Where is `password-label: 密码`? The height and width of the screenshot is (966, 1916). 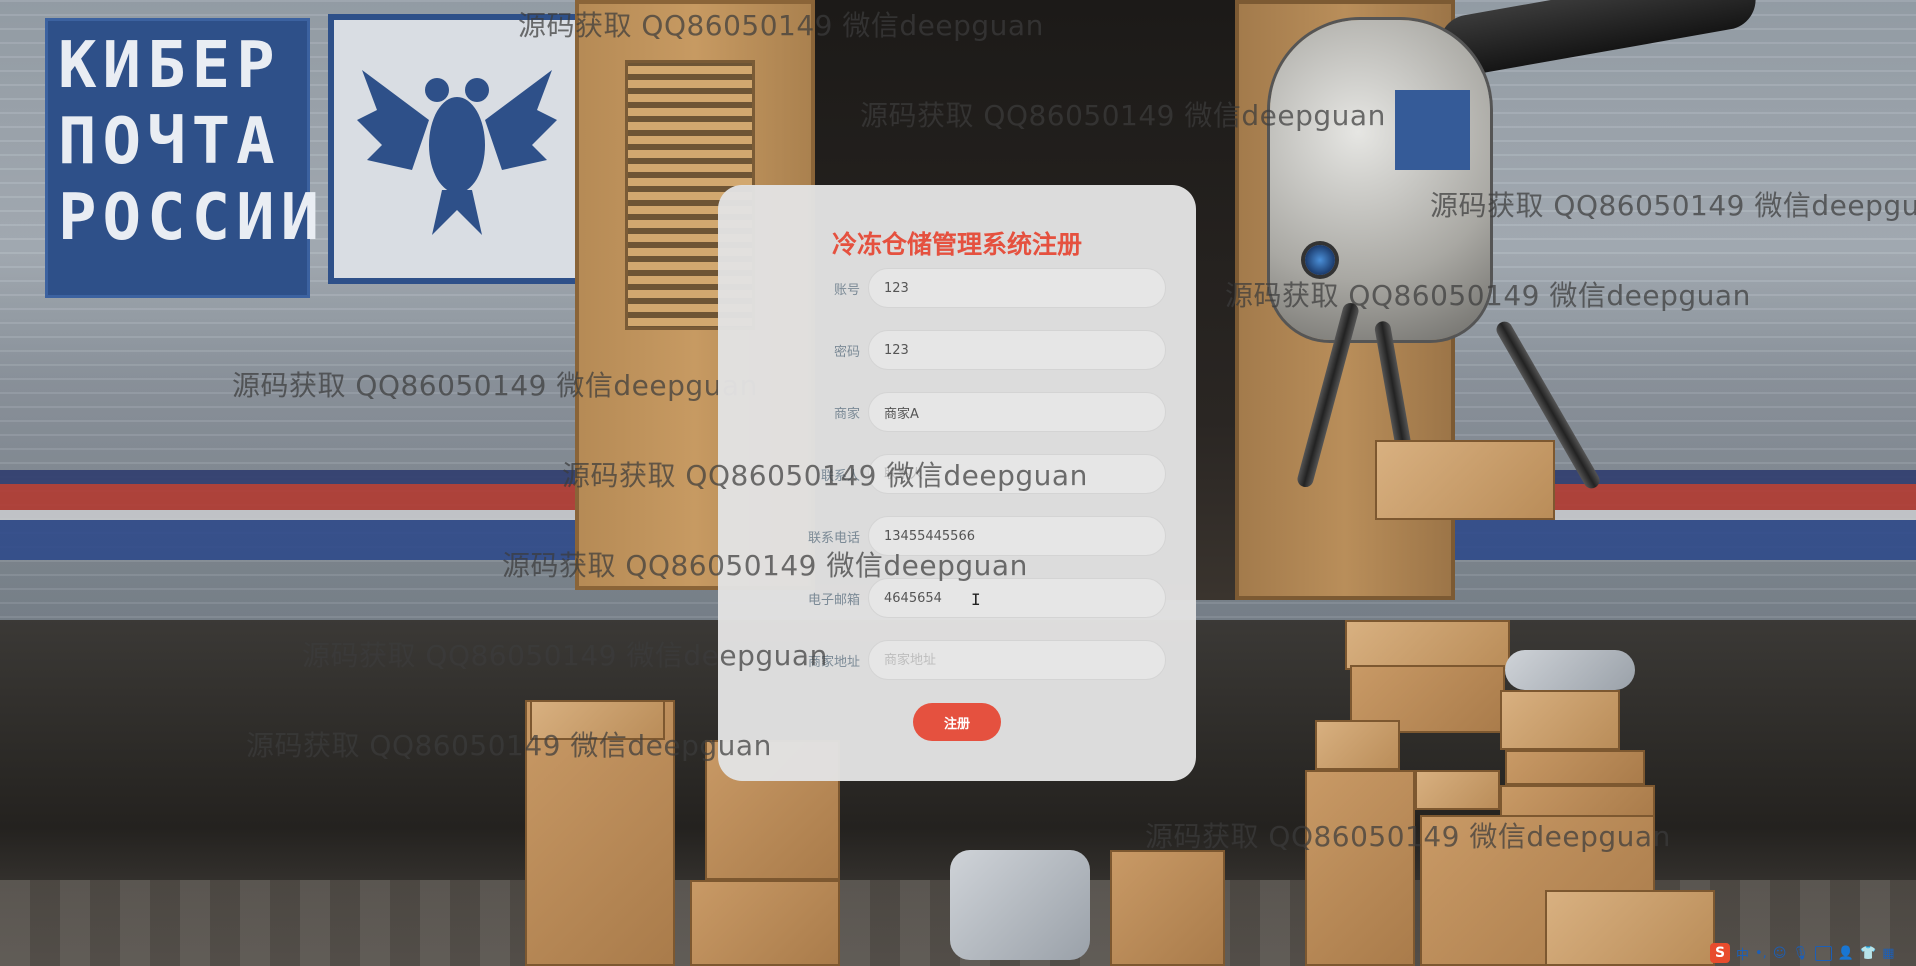 password-label: 密码 is located at coordinates (846, 352).